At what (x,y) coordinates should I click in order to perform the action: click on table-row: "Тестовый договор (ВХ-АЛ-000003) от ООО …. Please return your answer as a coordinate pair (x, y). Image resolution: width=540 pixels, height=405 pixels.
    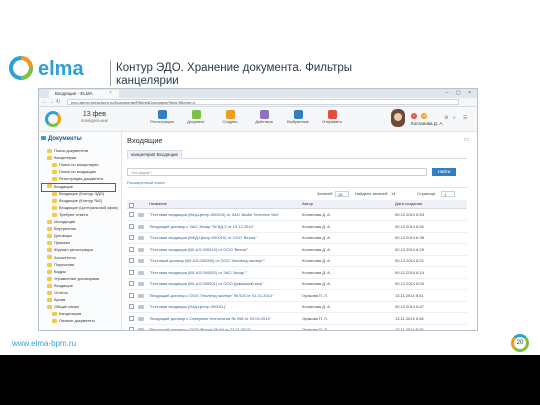
    Looking at the image, I should click on (297, 261).